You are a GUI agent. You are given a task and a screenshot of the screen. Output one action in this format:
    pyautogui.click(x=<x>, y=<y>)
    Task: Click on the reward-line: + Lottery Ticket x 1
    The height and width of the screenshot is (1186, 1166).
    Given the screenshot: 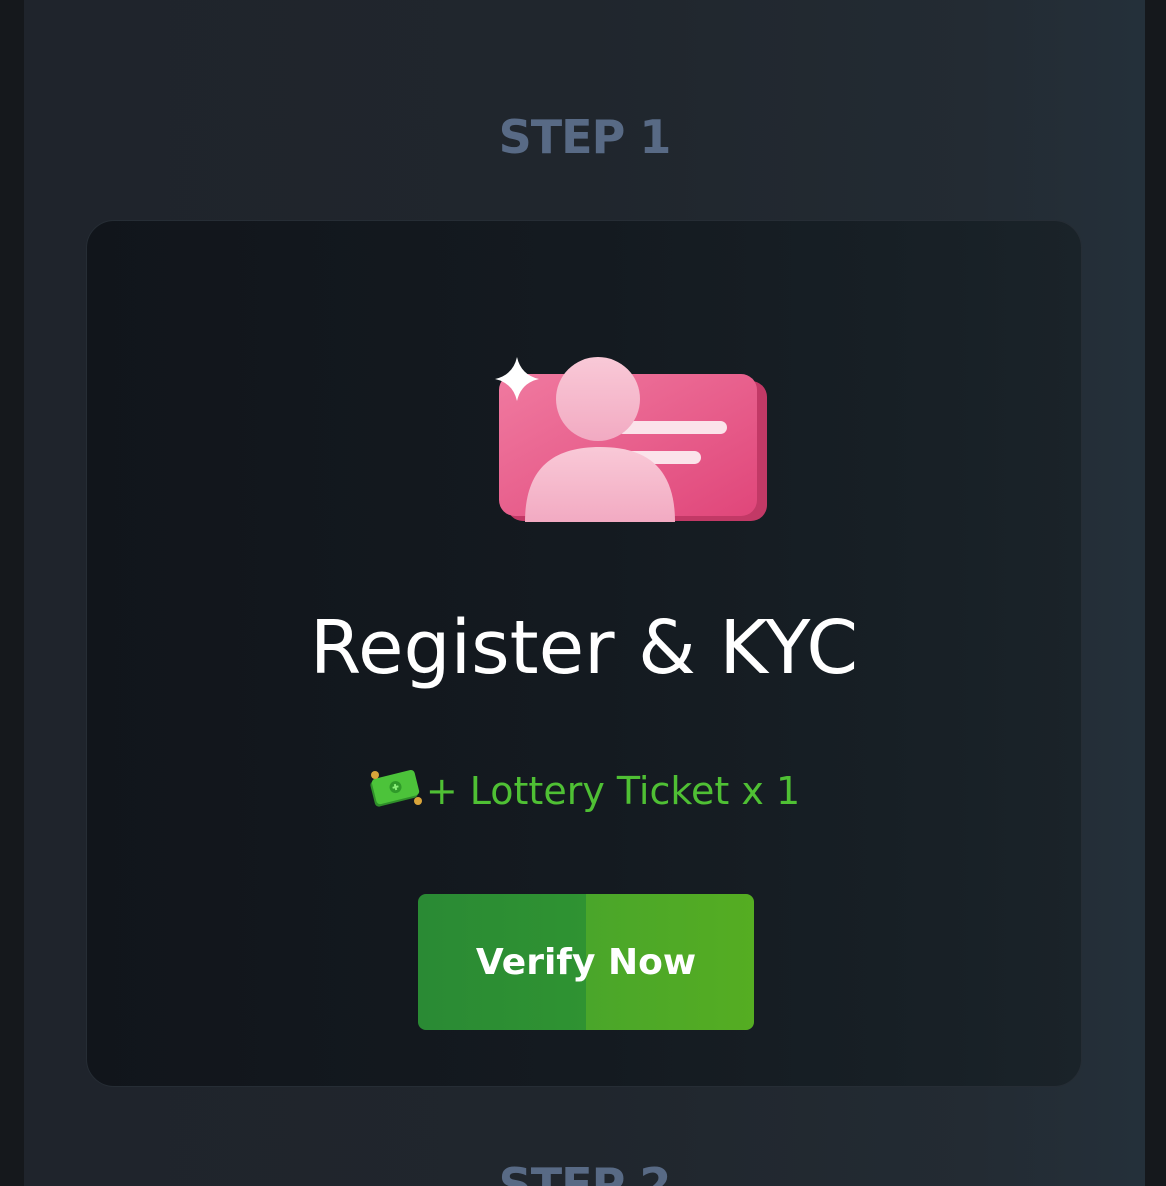 What is the action you would take?
    pyautogui.click(x=584, y=789)
    